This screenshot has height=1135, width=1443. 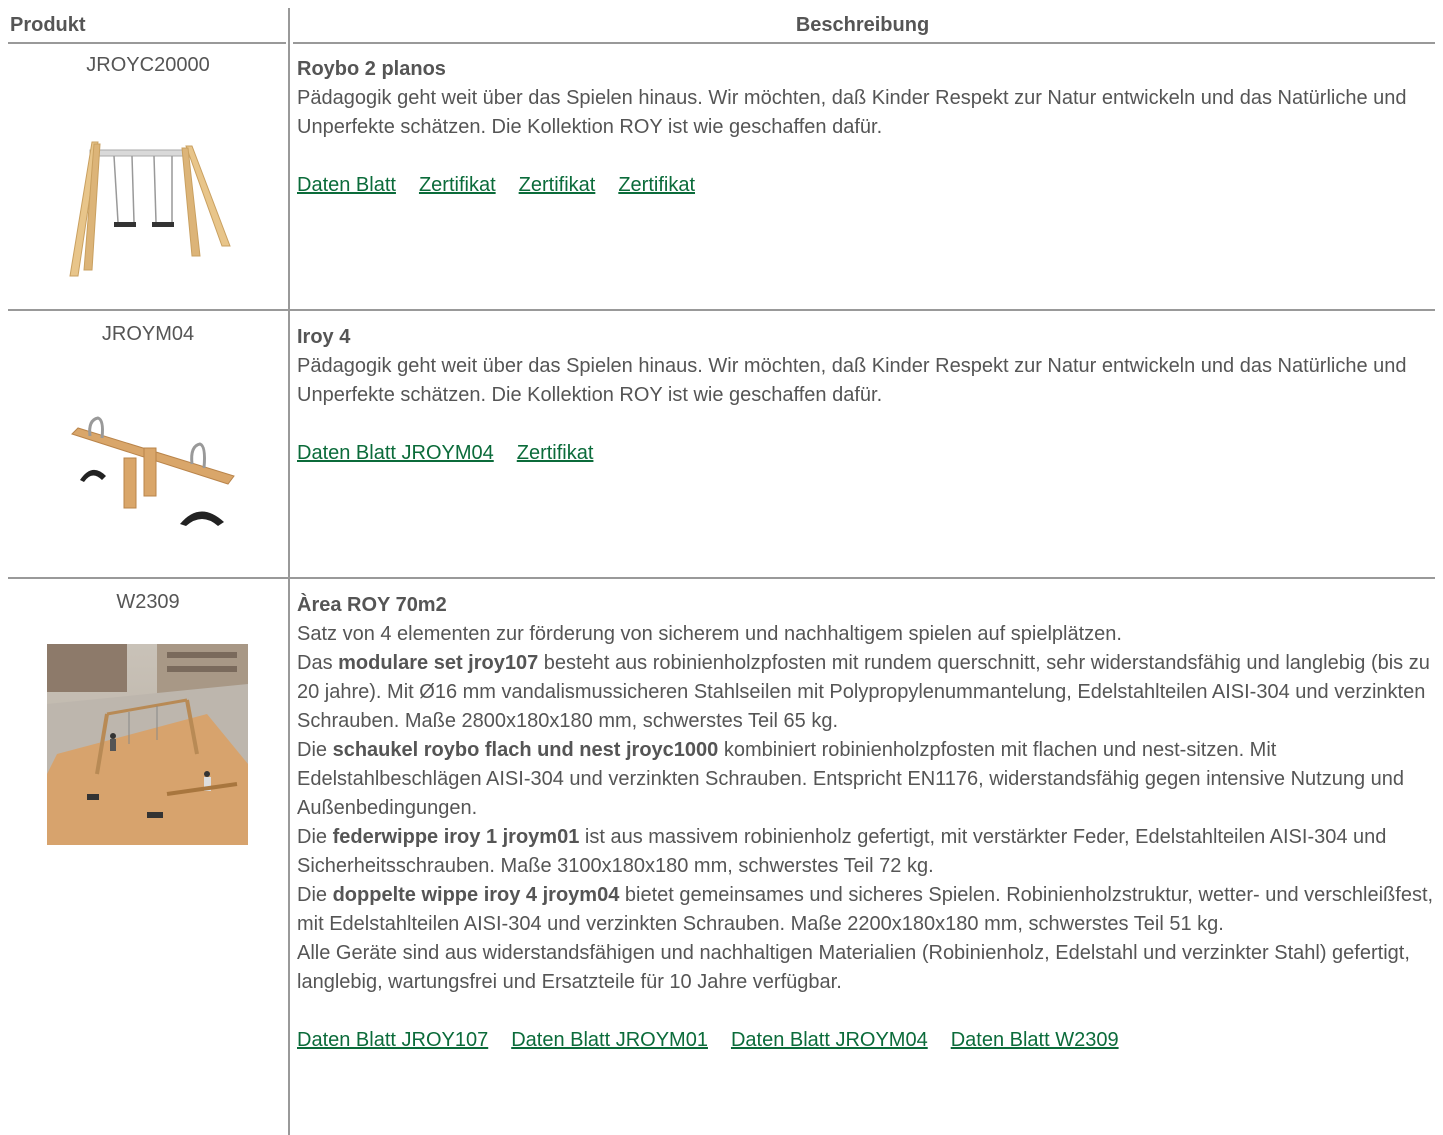 What do you see at coordinates (862, 25) in the screenshot?
I see `column-header-description: Beschreibung` at bounding box center [862, 25].